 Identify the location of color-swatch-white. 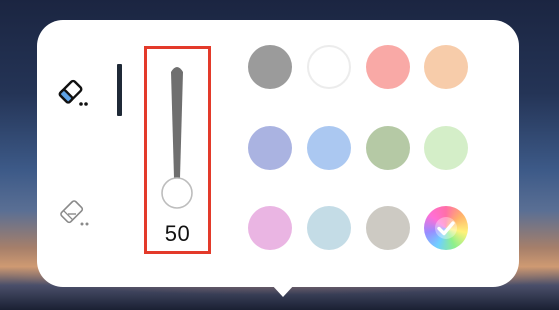
(329, 67).